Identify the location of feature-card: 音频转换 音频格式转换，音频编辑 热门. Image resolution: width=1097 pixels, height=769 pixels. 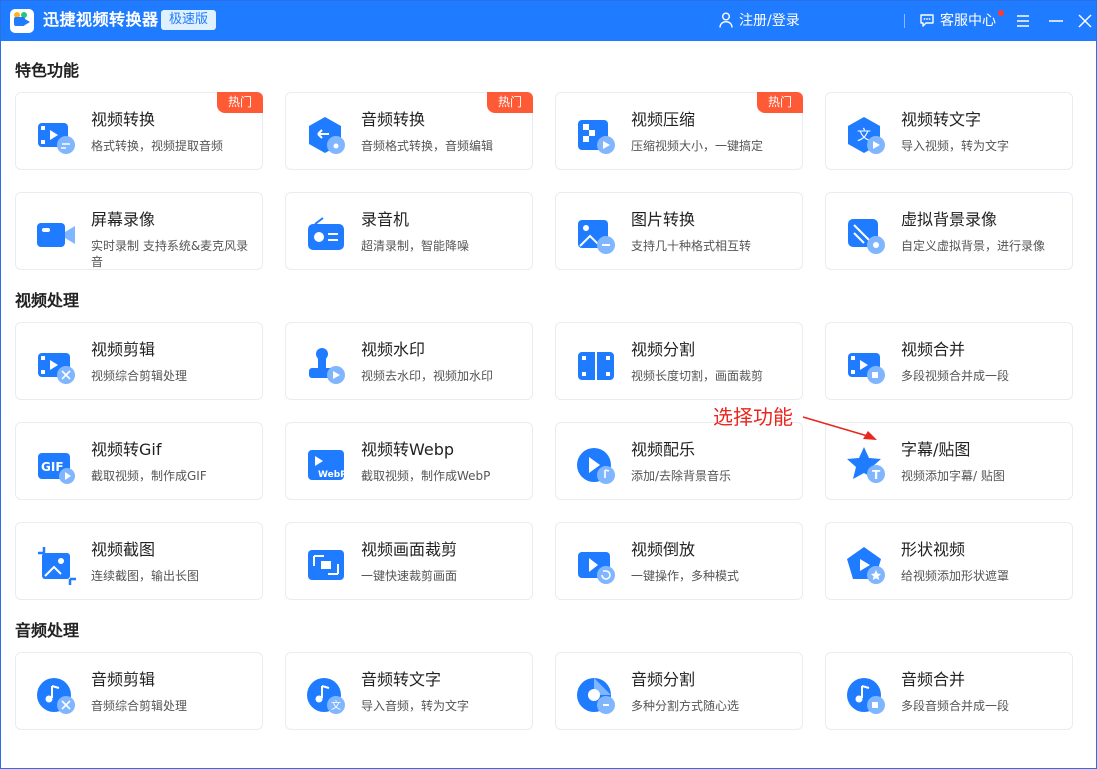
(409, 131).